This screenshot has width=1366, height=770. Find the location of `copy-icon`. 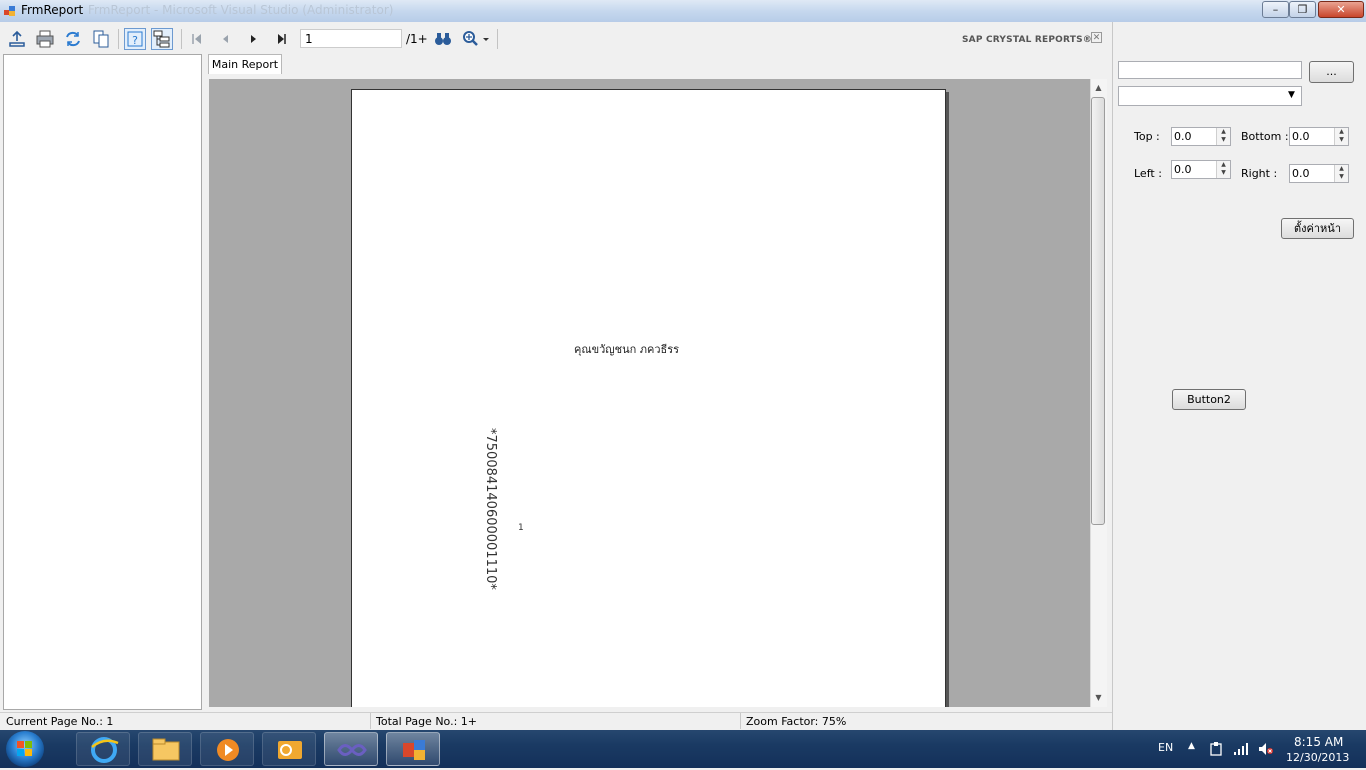

copy-icon is located at coordinates (101, 39).